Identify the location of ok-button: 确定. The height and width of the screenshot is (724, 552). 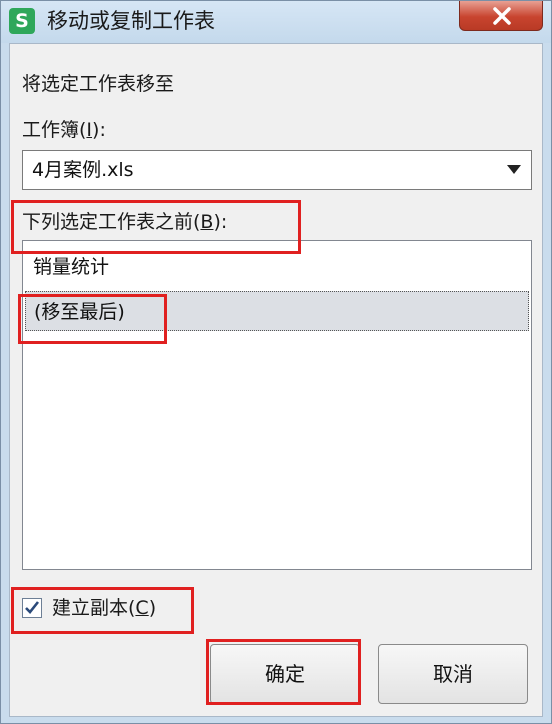
(285, 674).